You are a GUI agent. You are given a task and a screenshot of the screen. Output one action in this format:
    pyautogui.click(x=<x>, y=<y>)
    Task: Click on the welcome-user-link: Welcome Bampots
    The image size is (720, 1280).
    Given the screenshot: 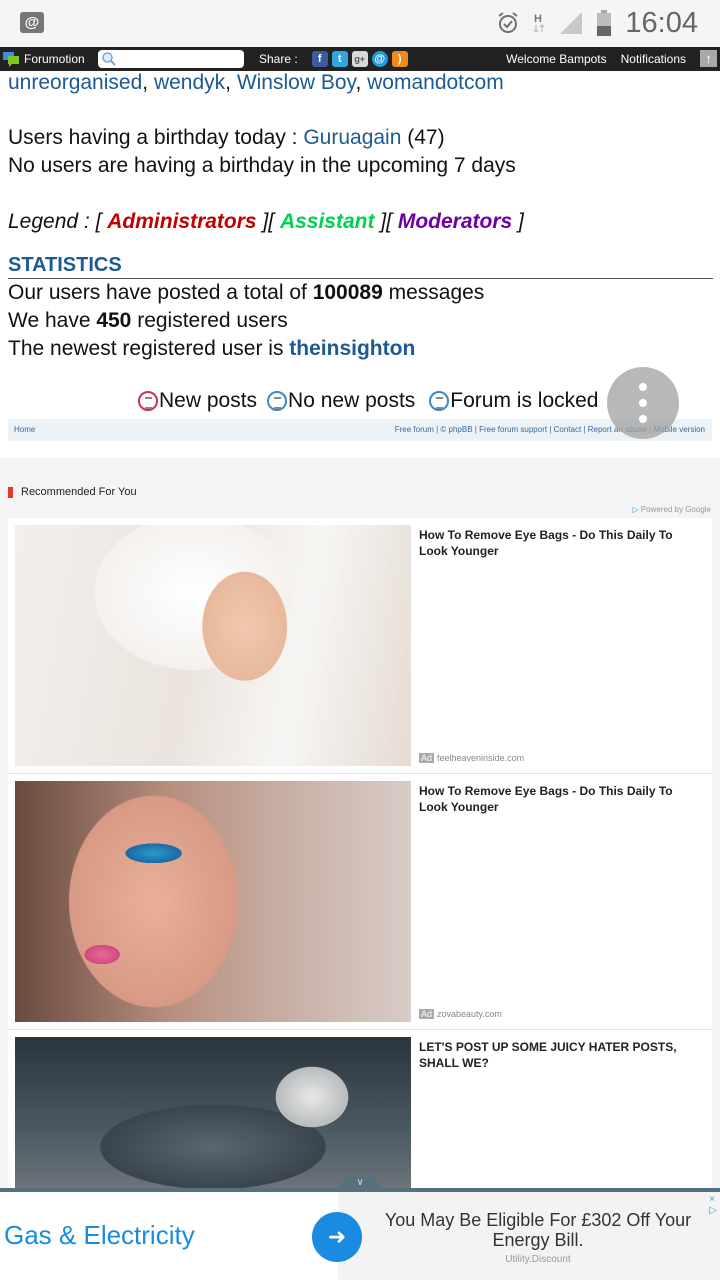 What is the action you would take?
    pyautogui.click(x=556, y=59)
    